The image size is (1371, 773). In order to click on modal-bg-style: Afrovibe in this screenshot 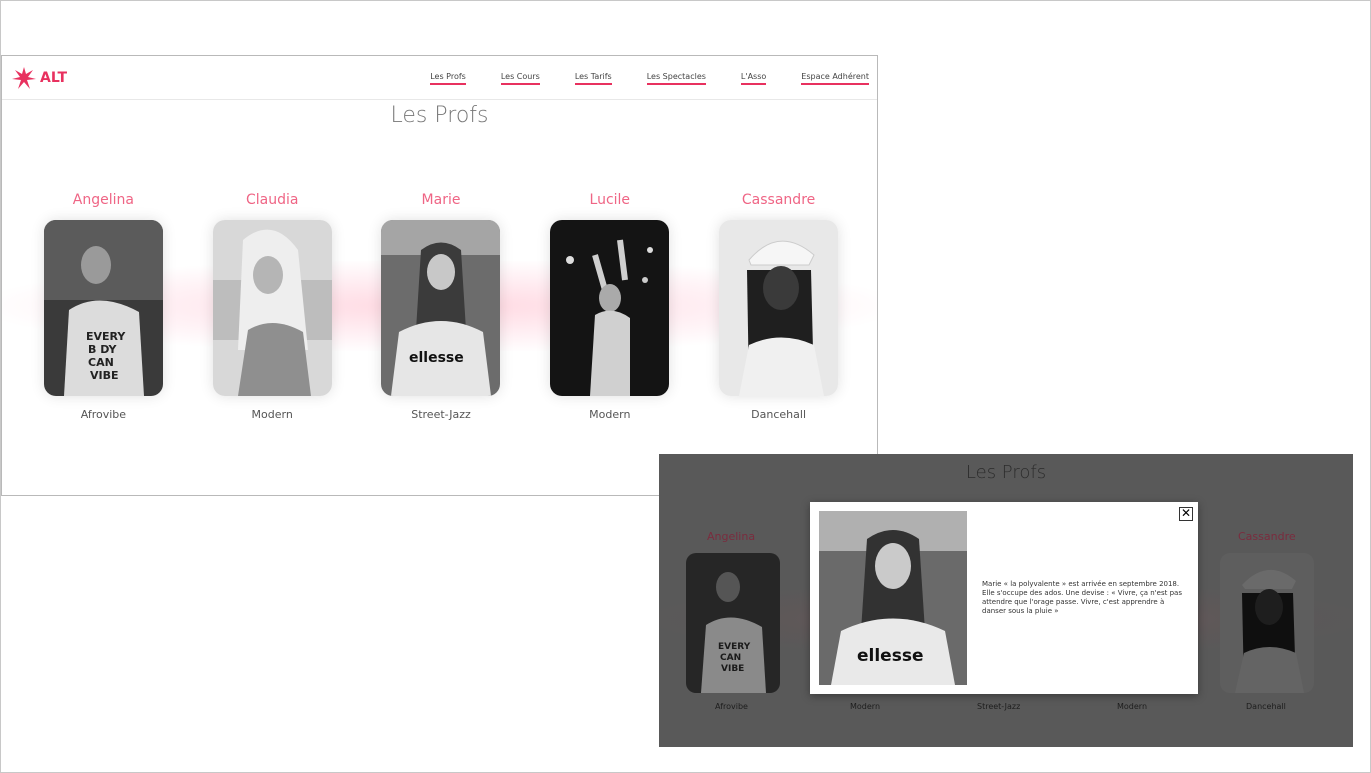, I will do `click(731, 706)`.